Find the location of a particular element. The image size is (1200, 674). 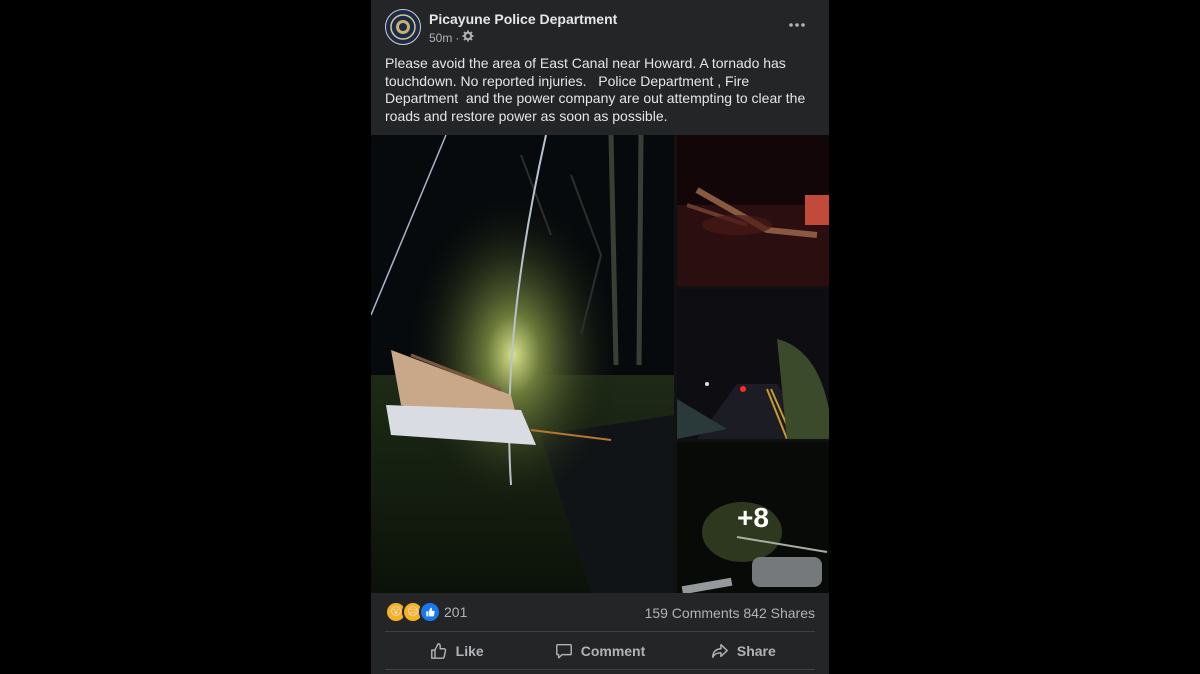

more-options-icon is located at coordinates (797, 25).